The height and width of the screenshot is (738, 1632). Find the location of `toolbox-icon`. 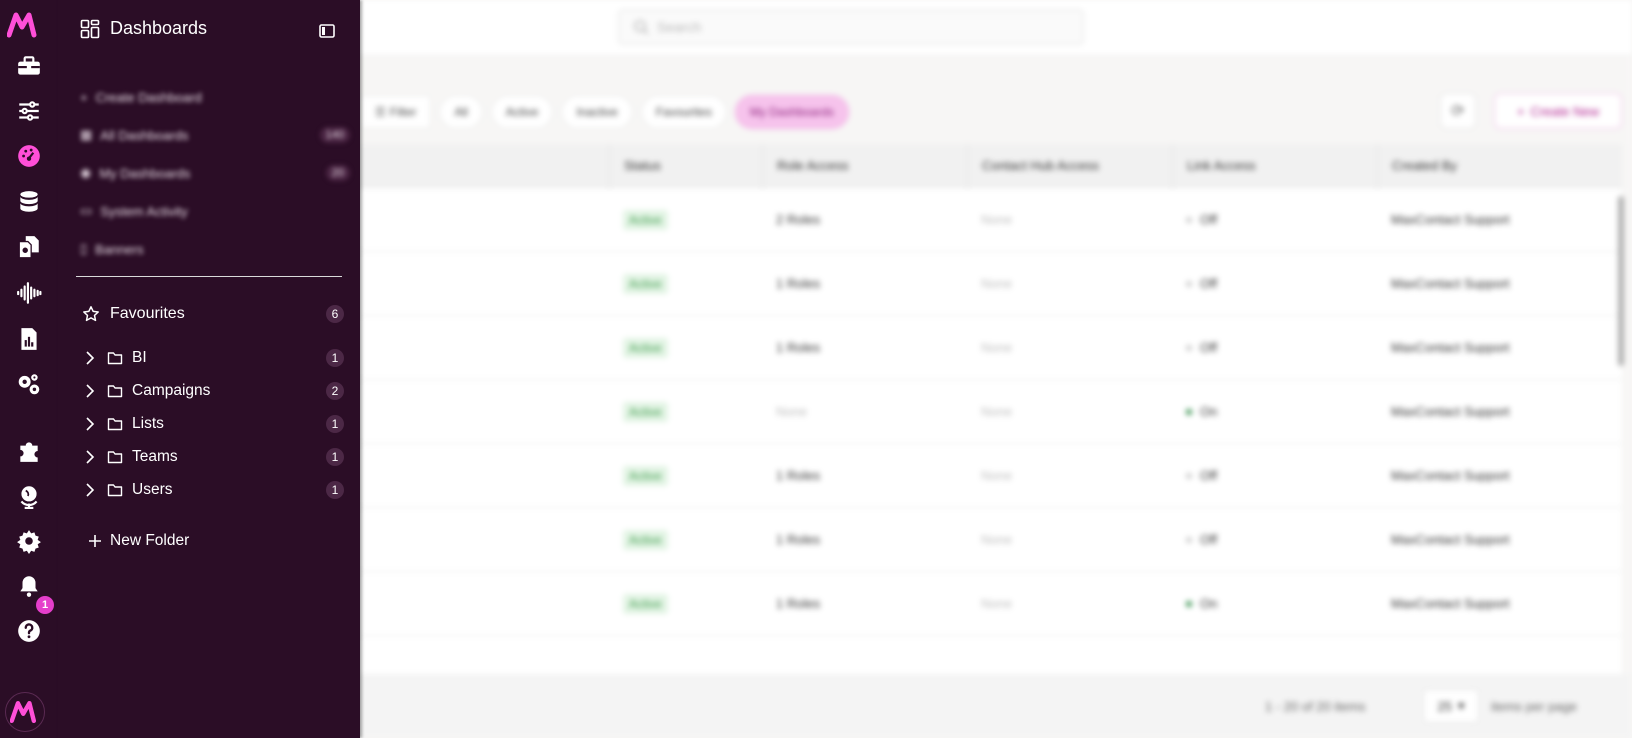

toolbox-icon is located at coordinates (29, 66).